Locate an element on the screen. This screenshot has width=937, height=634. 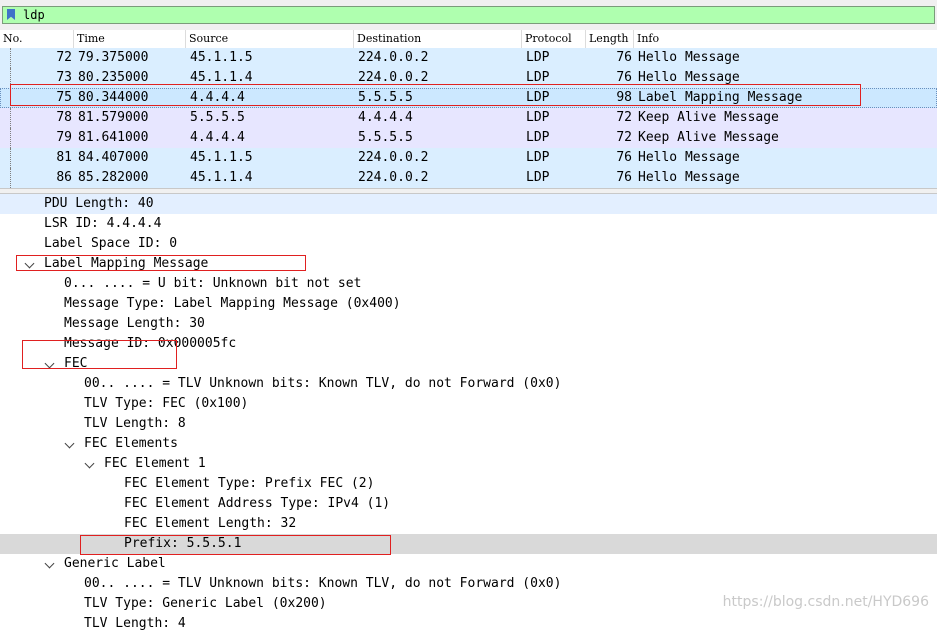
cell-no: 81 is located at coordinates (64, 157).